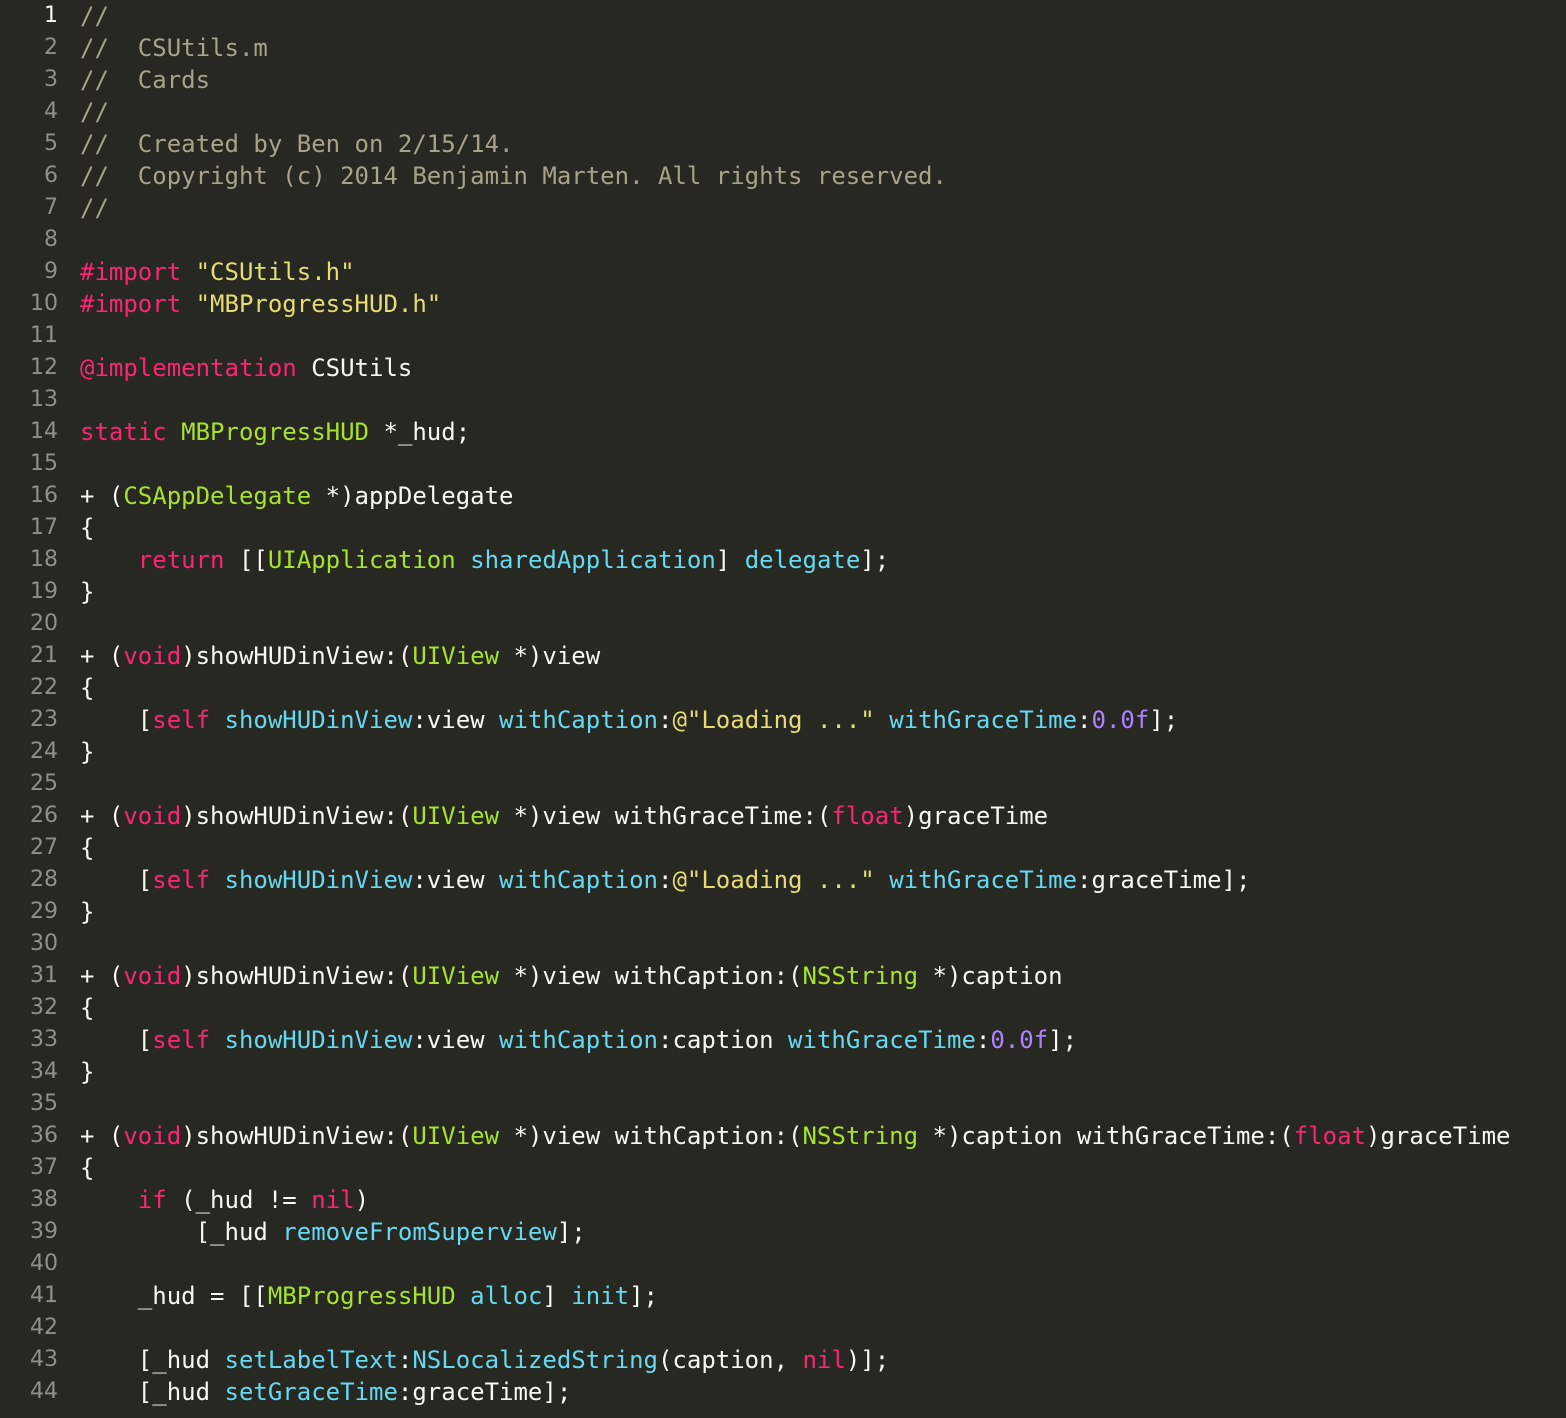  Describe the element at coordinates (783, 144) in the screenshot. I see `code-line: 5 // Created by Ben on 2/15/14.` at that location.